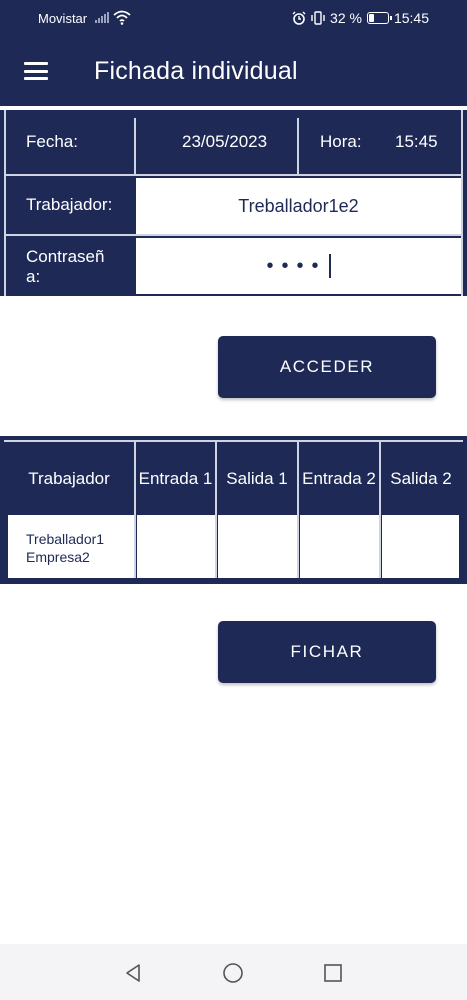  Describe the element at coordinates (102, 17) in the screenshot. I see `signal-icon` at that location.